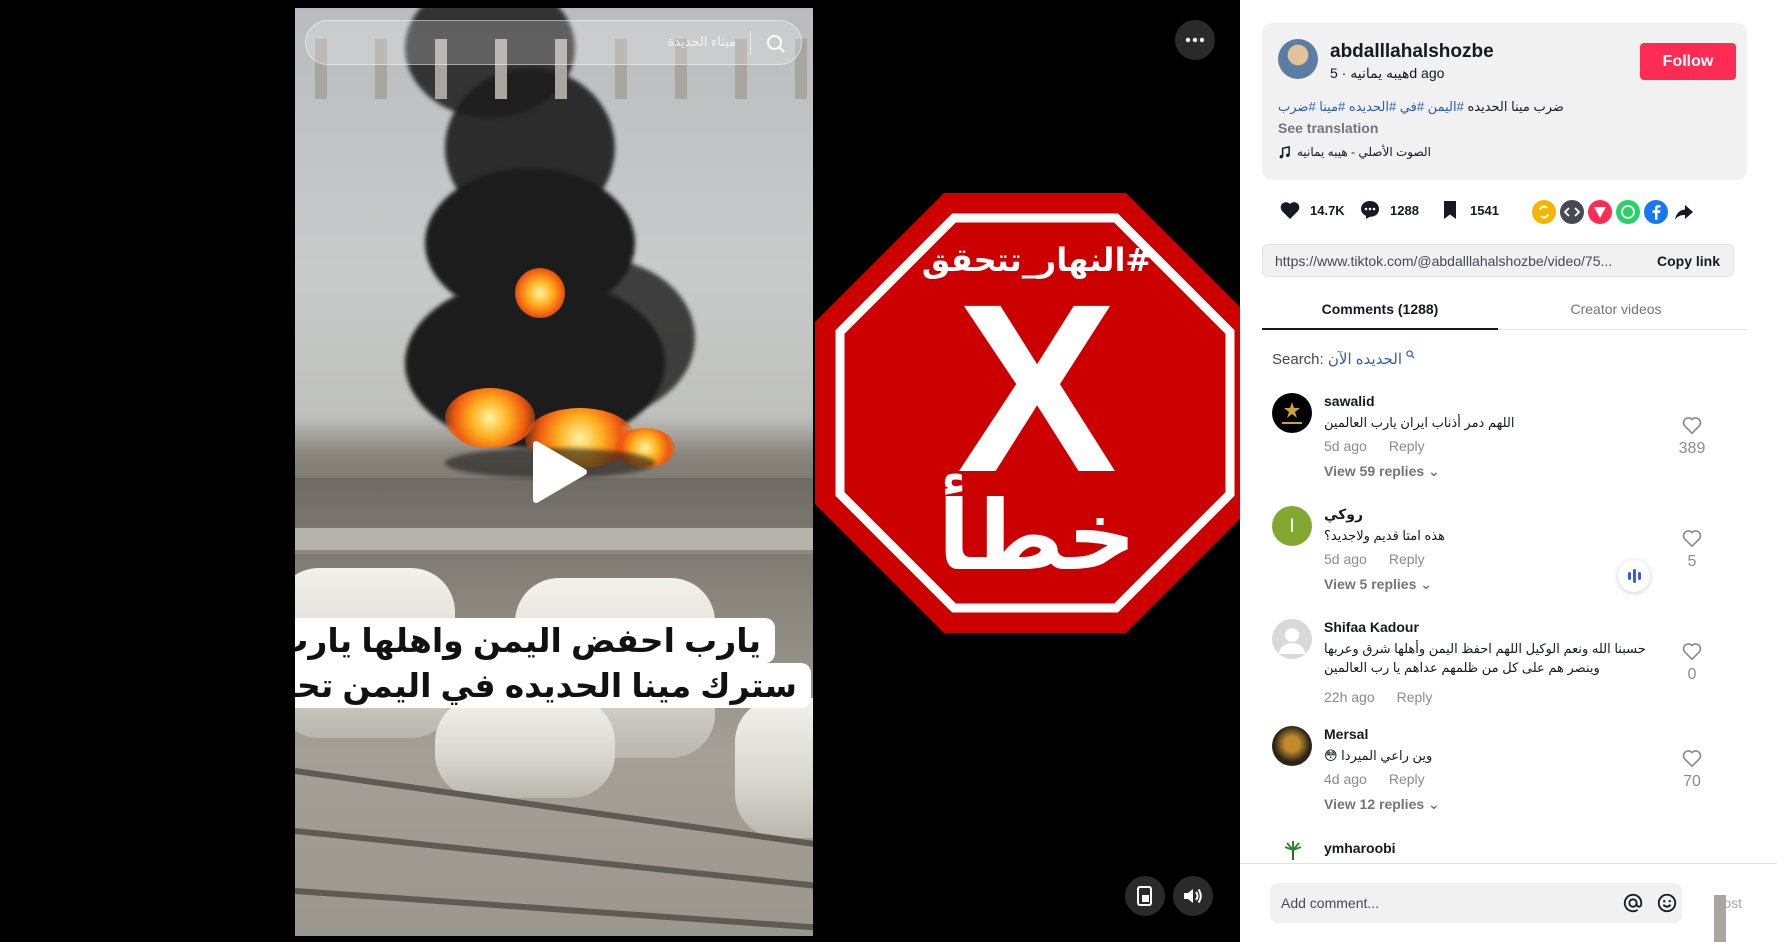 Image resolution: width=1785 pixels, height=942 pixels. Describe the element at coordinates (1468, 210) in the screenshot. I see `save-action: 1541` at that location.